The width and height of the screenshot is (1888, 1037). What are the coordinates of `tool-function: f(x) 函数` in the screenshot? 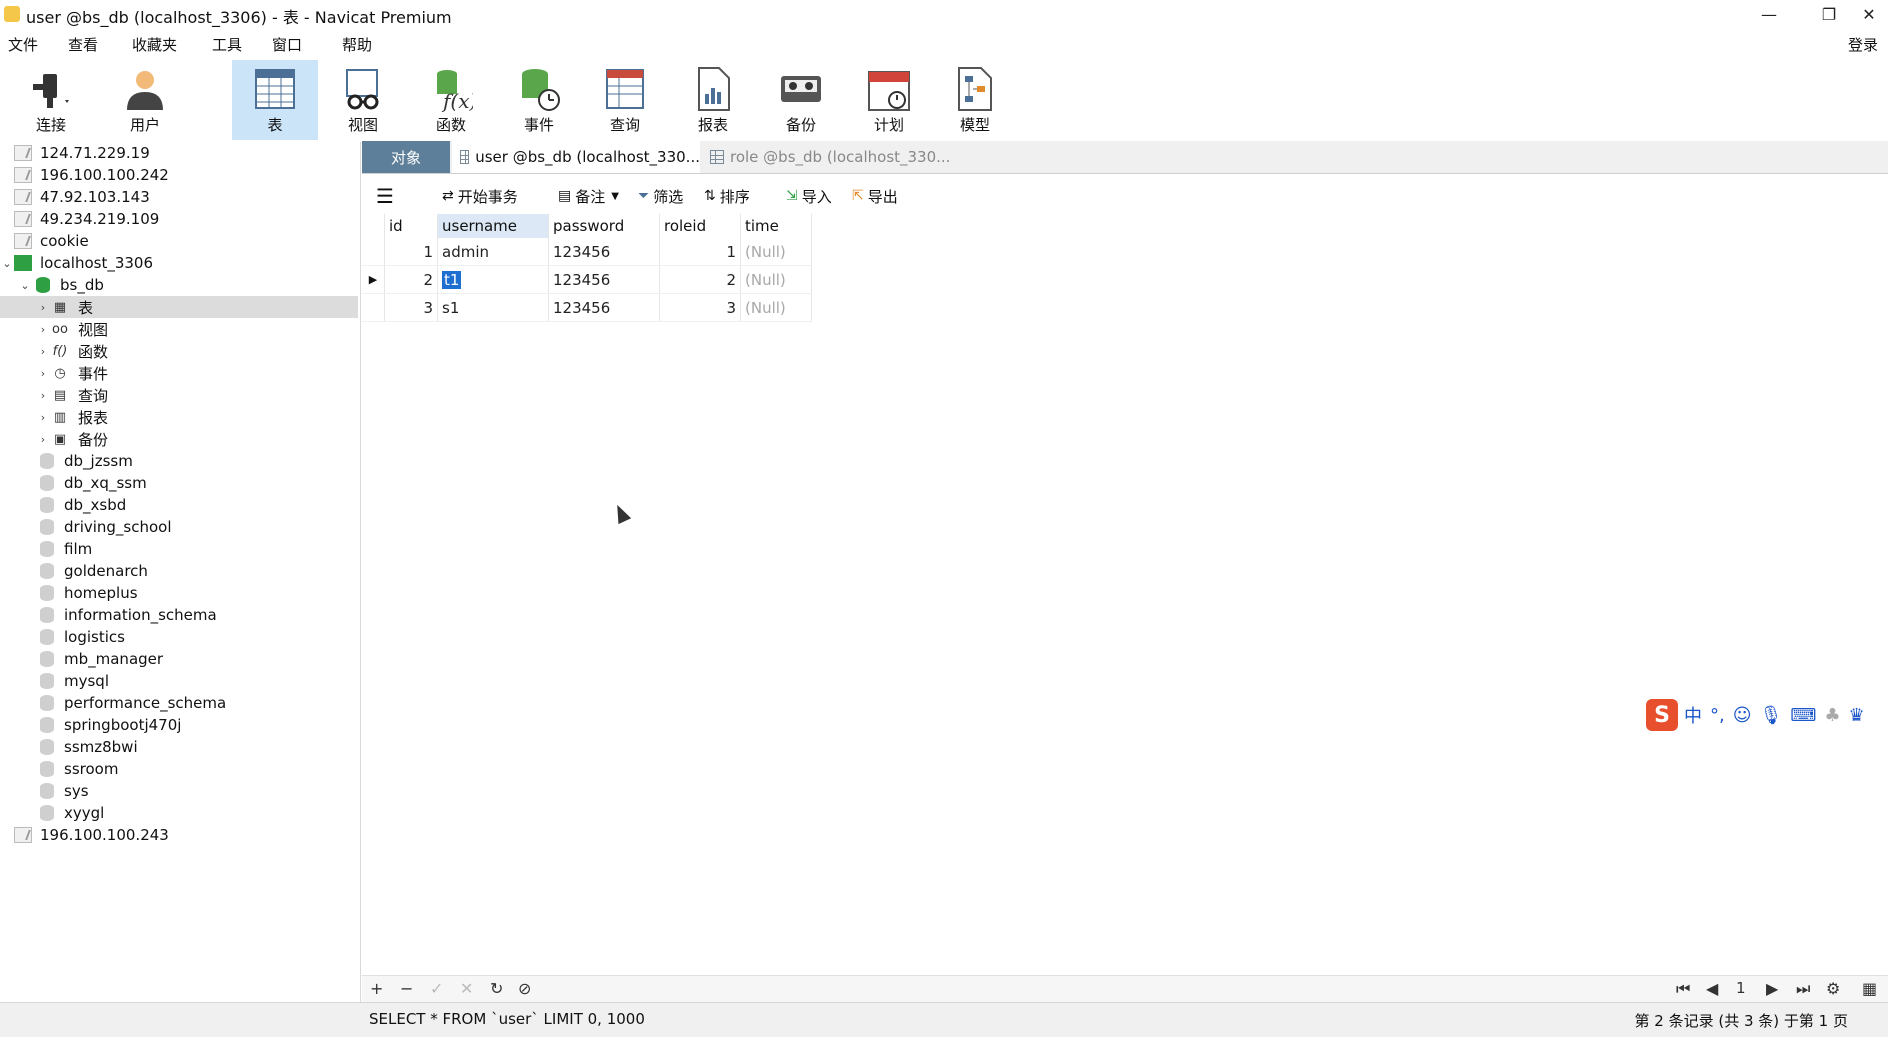 It's located at (451, 100).